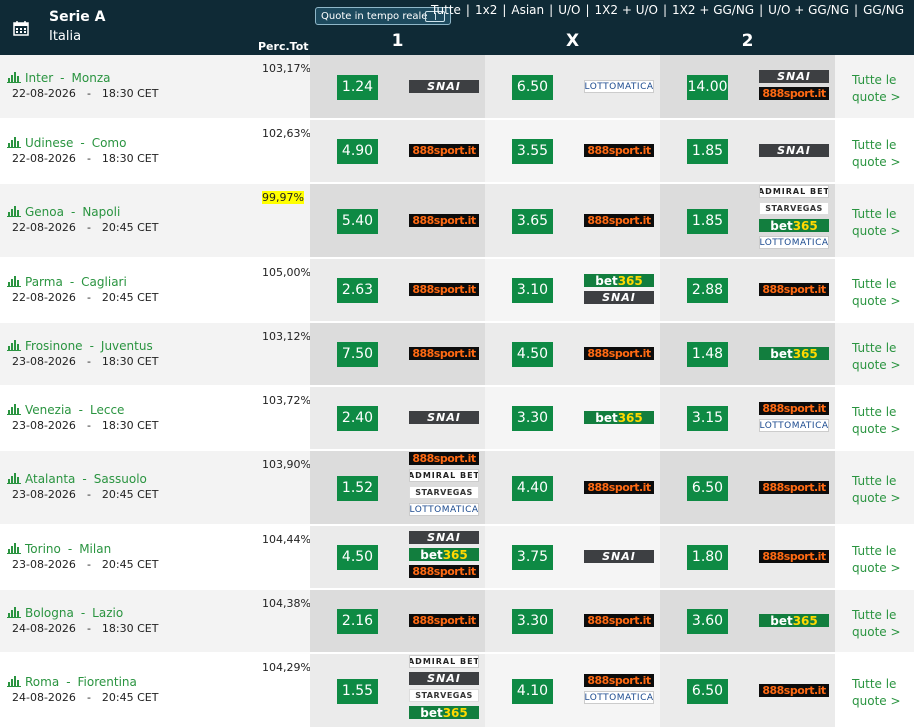  What do you see at coordinates (357, 354) in the screenshot?
I see `odd-o1-button: 7.50` at bounding box center [357, 354].